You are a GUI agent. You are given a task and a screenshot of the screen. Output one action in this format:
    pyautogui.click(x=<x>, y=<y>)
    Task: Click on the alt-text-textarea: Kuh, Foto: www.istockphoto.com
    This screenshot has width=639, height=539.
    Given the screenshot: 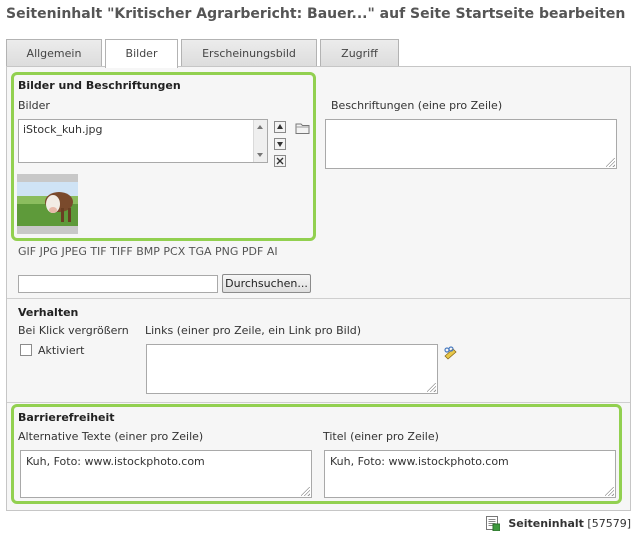 What is the action you would take?
    pyautogui.click(x=166, y=474)
    